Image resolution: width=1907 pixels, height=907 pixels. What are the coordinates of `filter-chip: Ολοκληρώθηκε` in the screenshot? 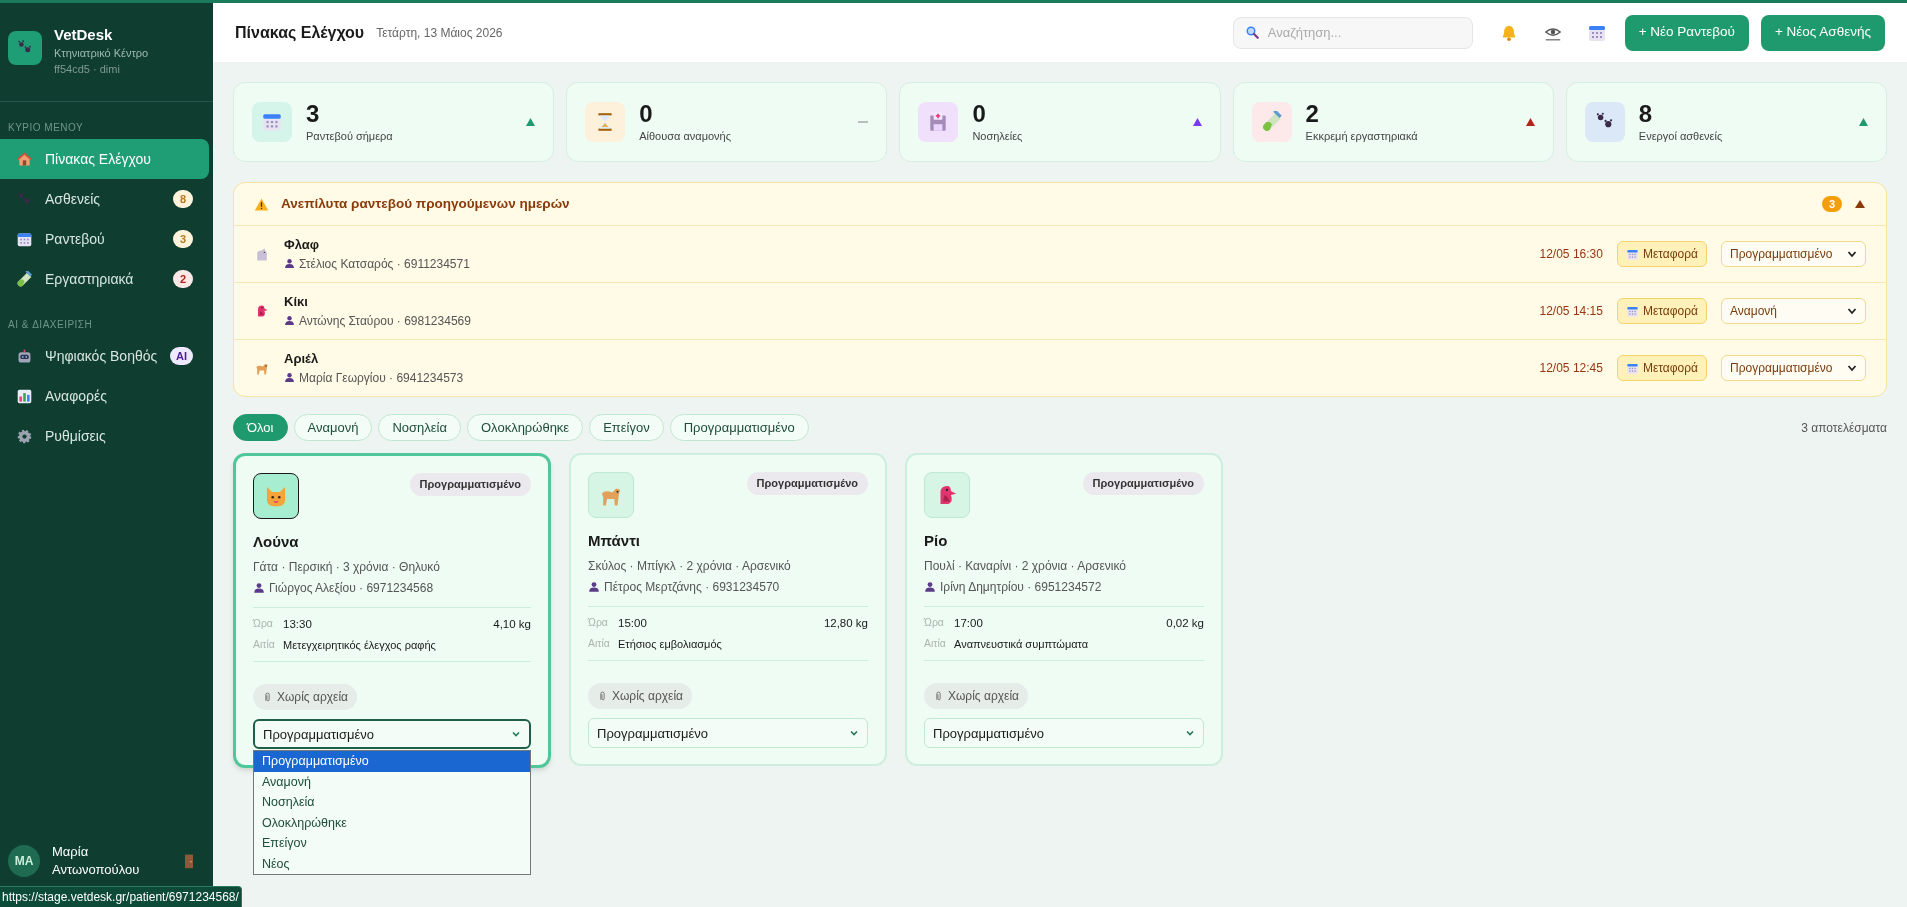 It's located at (525, 427).